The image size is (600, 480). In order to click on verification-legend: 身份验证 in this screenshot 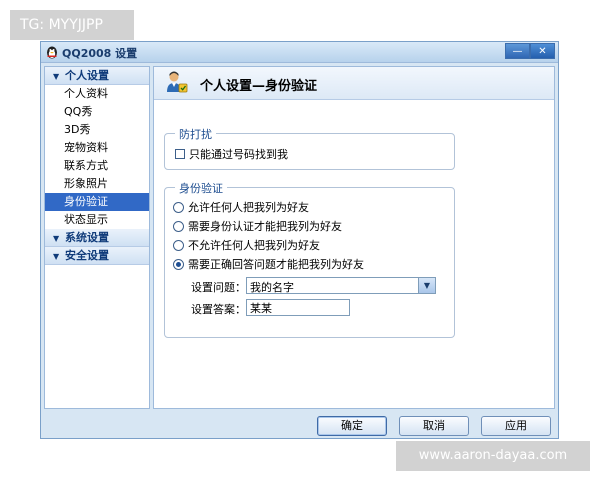, I will do `click(201, 188)`.